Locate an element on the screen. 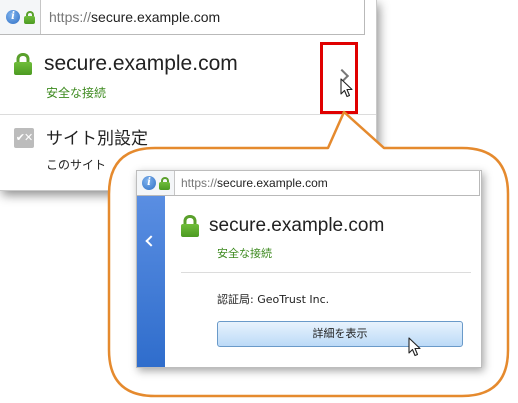 The image size is (518, 403). issuer-label: 認証局: is located at coordinates (235, 299).